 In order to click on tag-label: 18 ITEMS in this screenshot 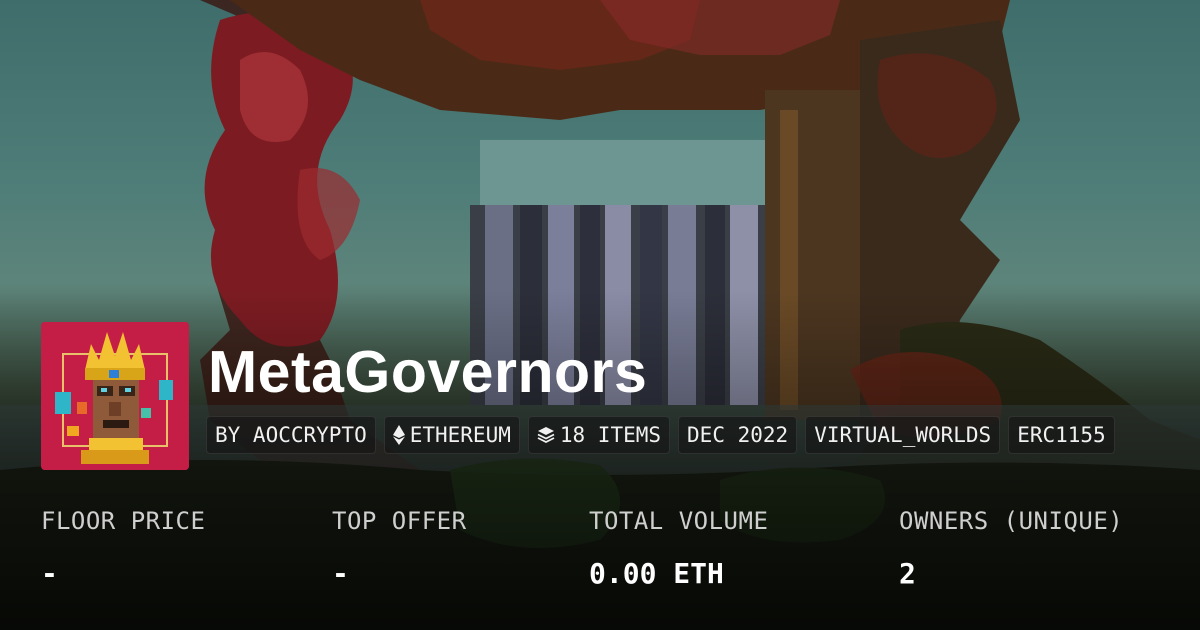, I will do `click(610, 435)`.